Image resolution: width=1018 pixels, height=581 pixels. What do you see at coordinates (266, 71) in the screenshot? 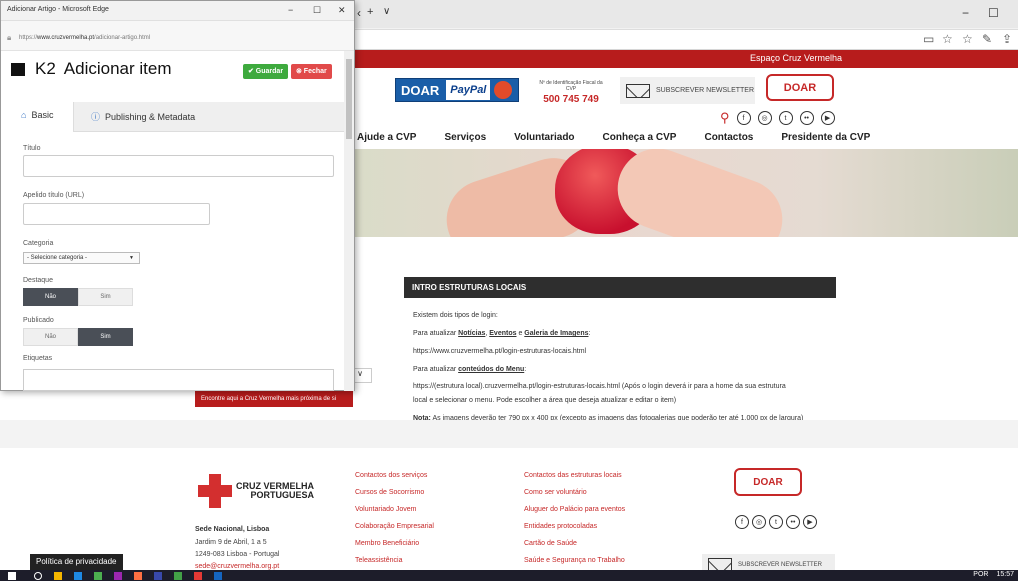
I see `save-button: ✔ Guardar` at bounding box center [266, 71].